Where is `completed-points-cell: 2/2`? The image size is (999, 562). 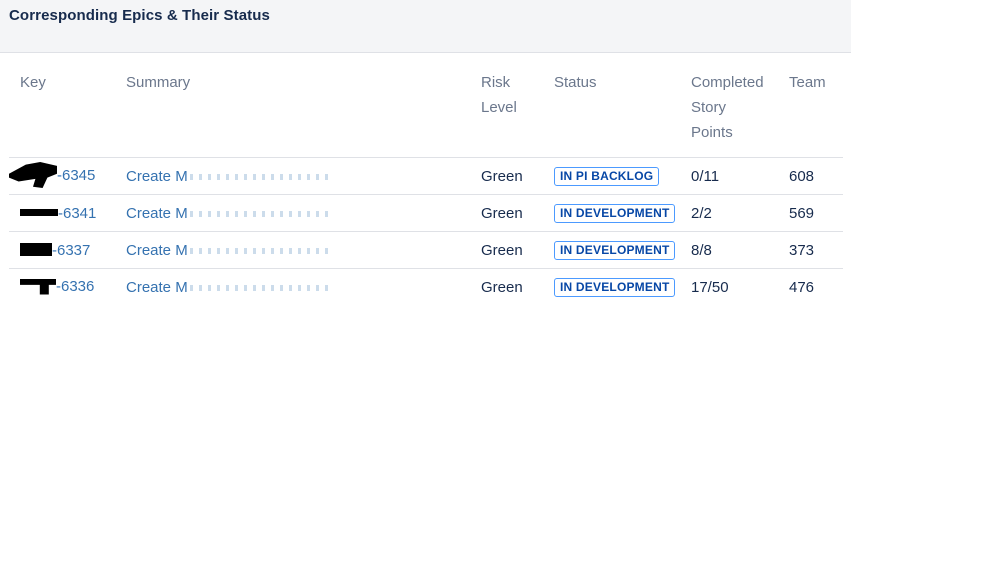 completed-points-cell: 2/2 is located at coordinates (740, 213).